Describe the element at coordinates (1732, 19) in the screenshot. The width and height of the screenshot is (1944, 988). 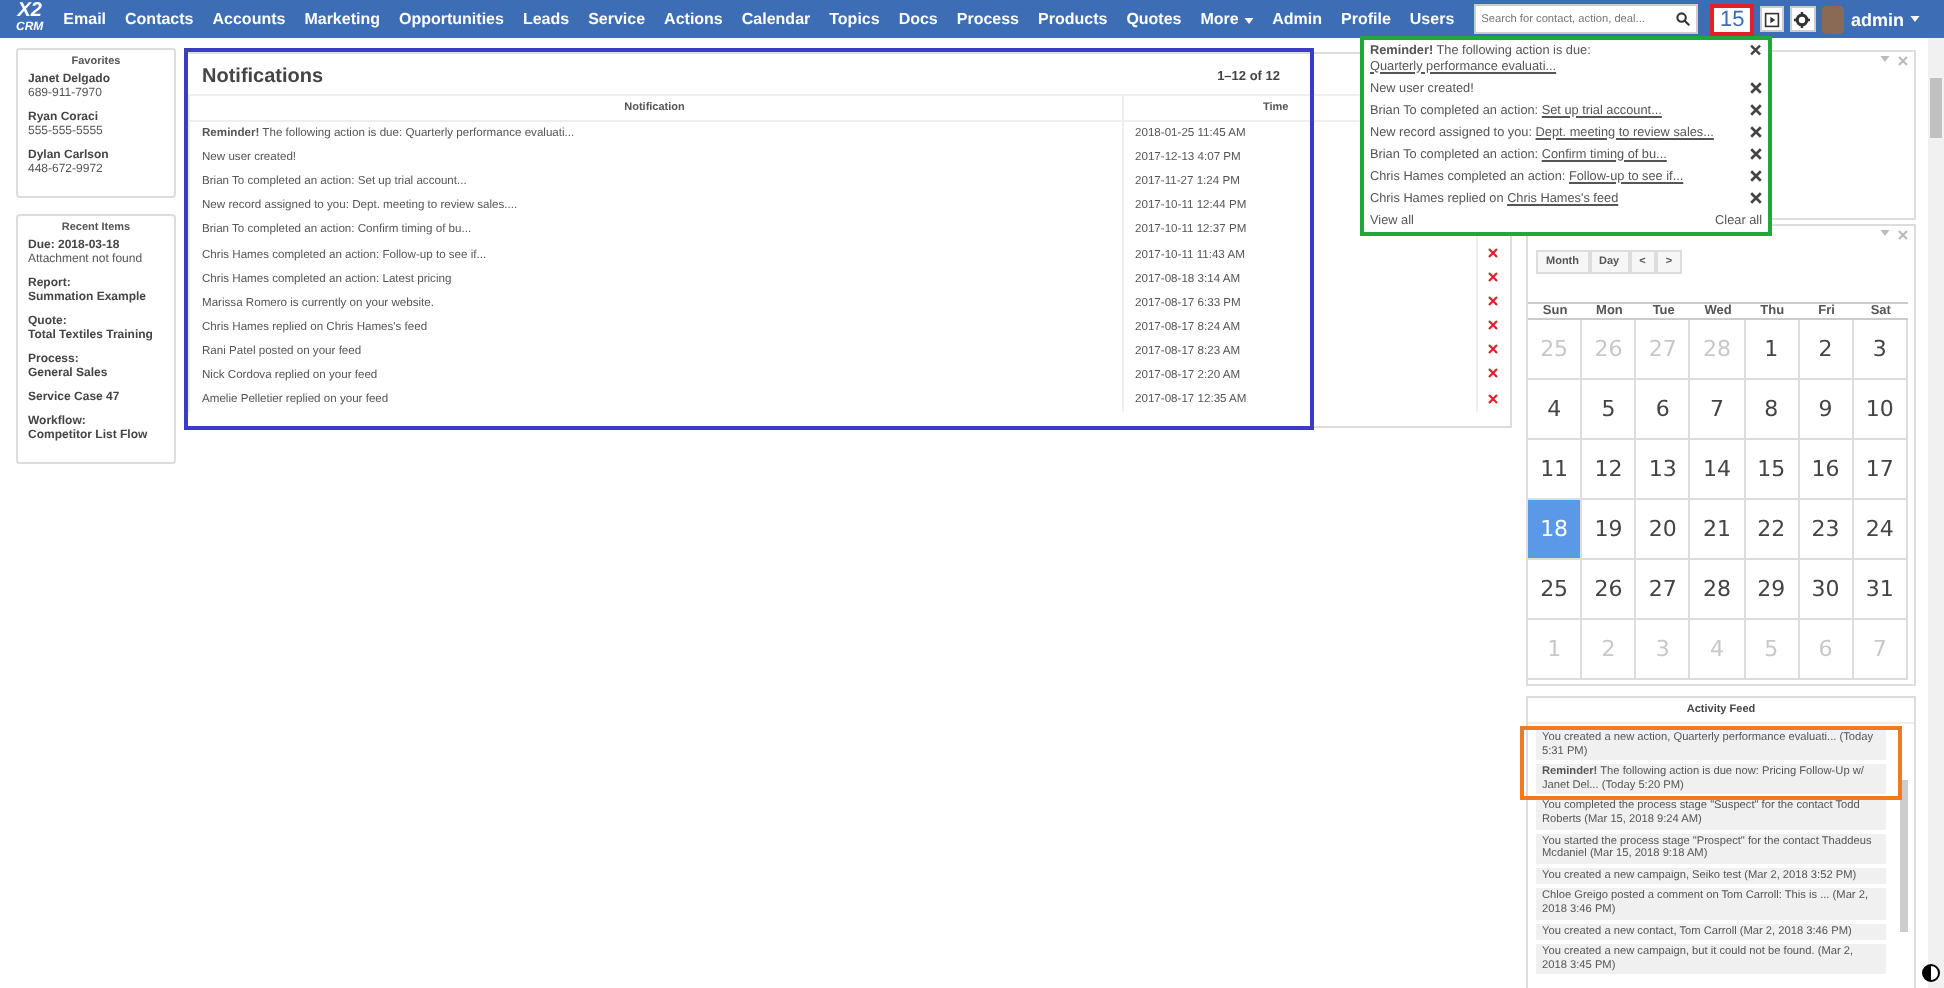
I see `notification-count-button: 15` at that location.